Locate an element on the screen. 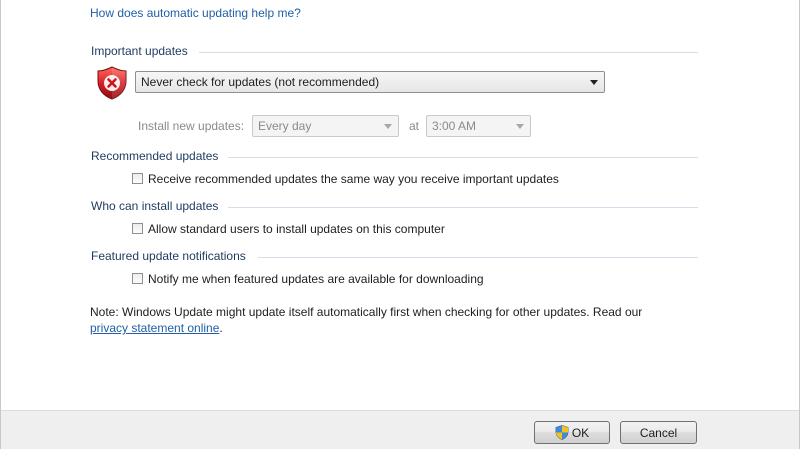  uac-shield-icon is located at coordinates (562, 432).